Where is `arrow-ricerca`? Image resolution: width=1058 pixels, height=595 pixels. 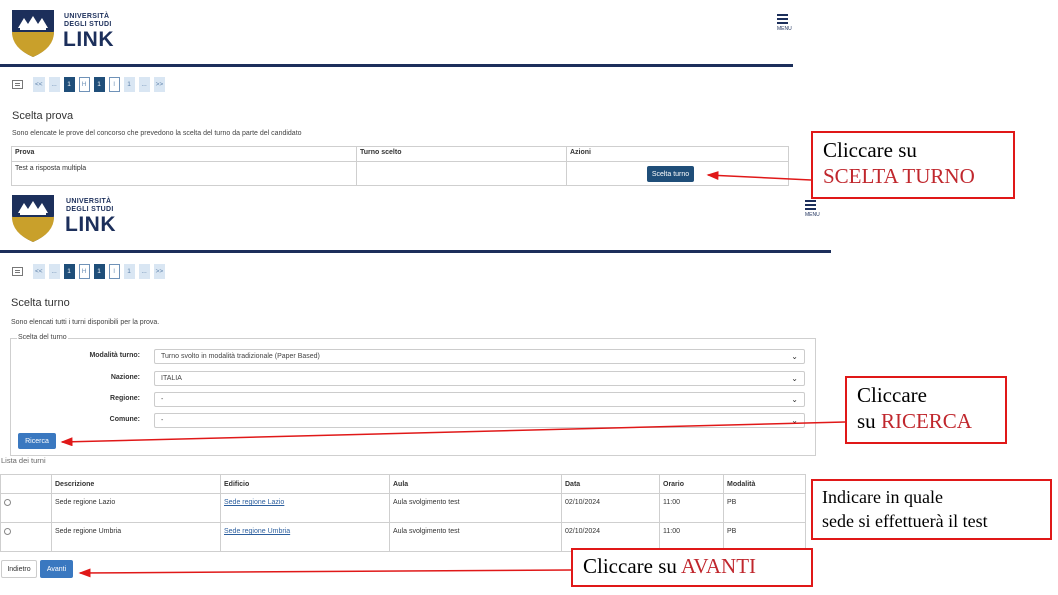
arrow-ricerca is located at coordinates (453, 434).